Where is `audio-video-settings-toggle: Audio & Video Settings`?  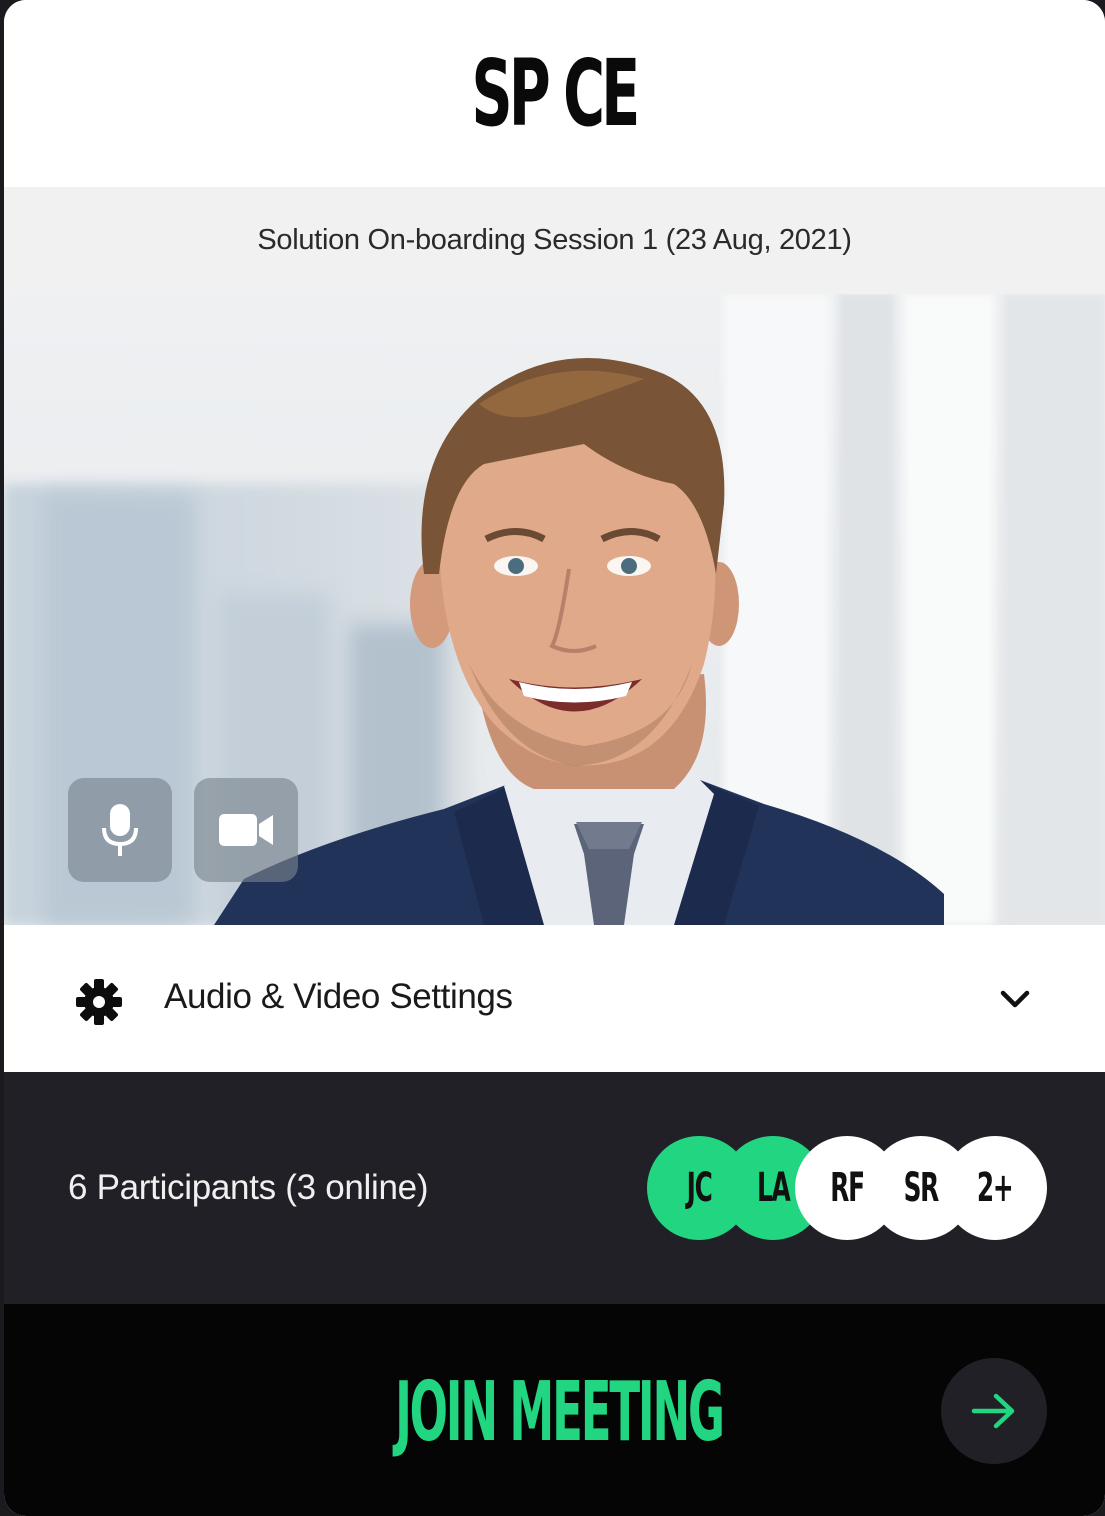
audio-video-settings-toggle: Audio & Video Settings is located at coordinates (554, 998).